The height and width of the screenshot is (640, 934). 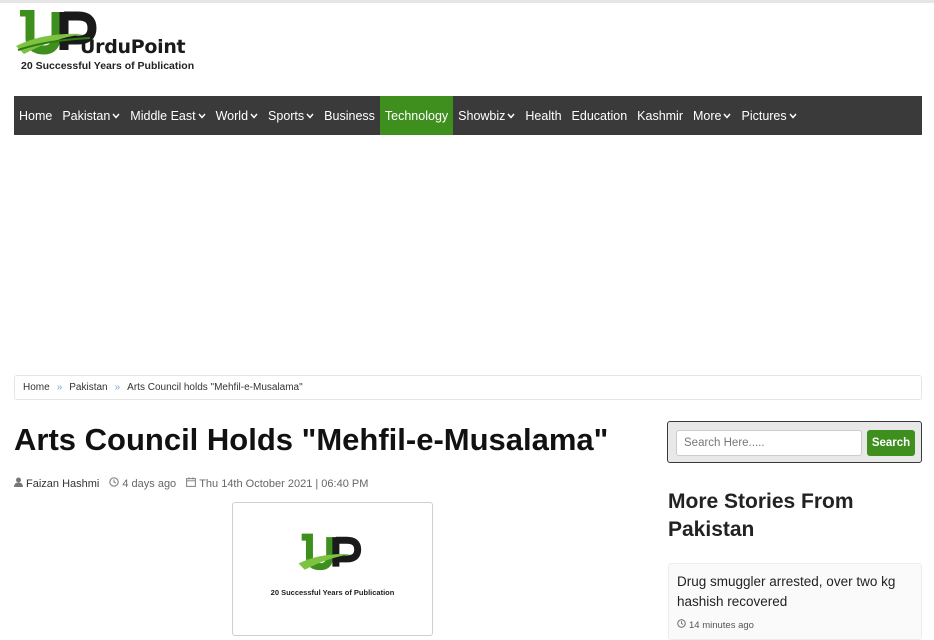 I want to click on nav-item-kashmir: Kashmir, so click(x=660, y=115).